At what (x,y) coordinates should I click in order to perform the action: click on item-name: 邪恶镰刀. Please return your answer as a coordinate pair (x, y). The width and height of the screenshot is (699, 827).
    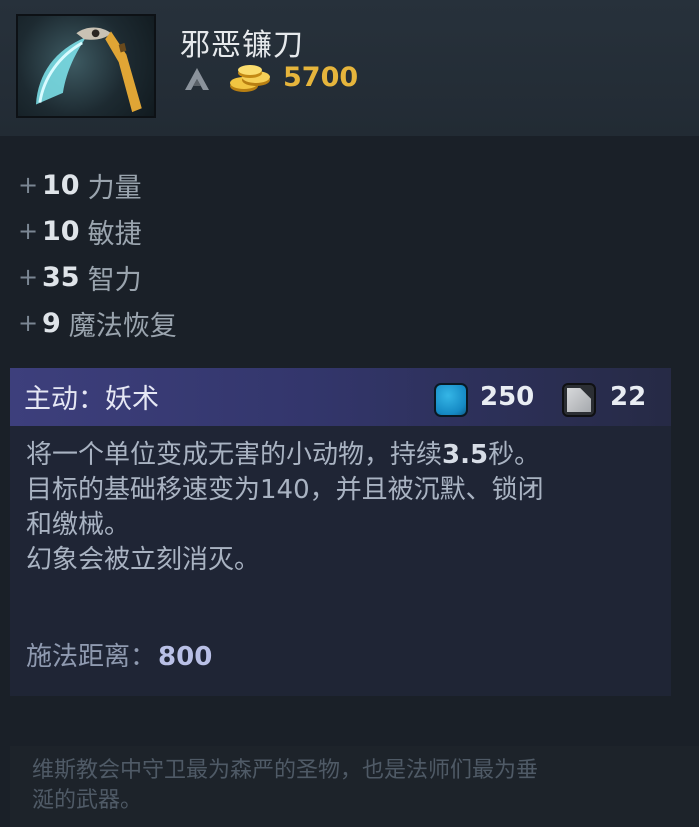
    Looking at the image, I should click on (242, 45).